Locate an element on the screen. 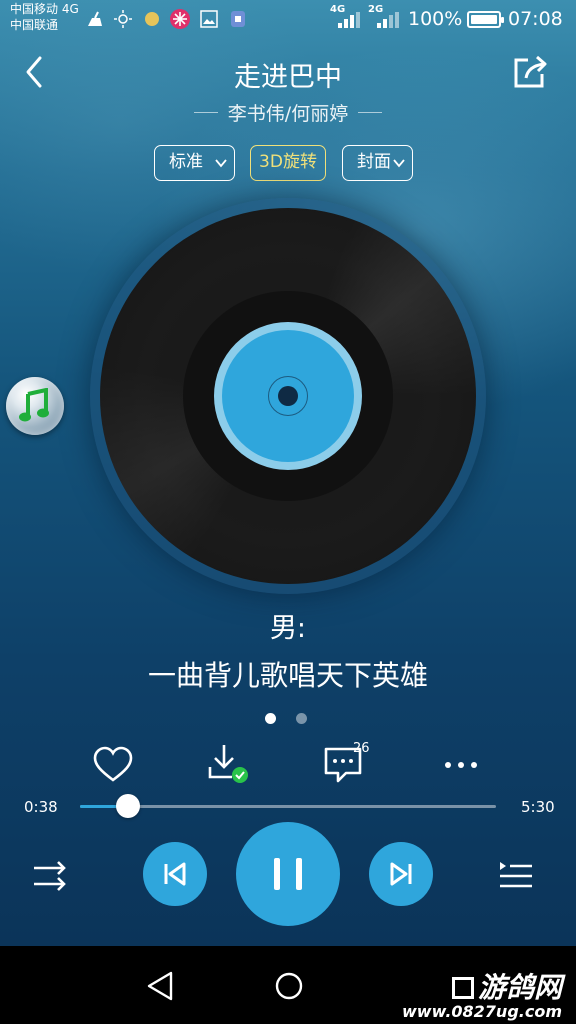 This screenshot has width=576, height=1024. share-icon is located at coordinates (530, 72).